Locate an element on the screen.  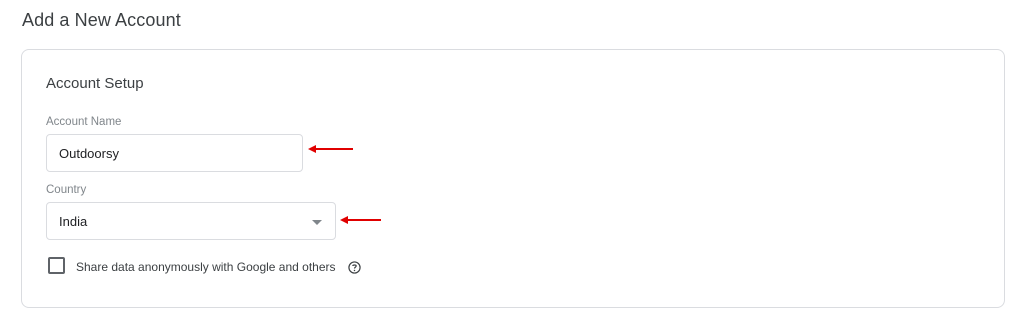
country-label: Country is located at coordinates (66, 190).